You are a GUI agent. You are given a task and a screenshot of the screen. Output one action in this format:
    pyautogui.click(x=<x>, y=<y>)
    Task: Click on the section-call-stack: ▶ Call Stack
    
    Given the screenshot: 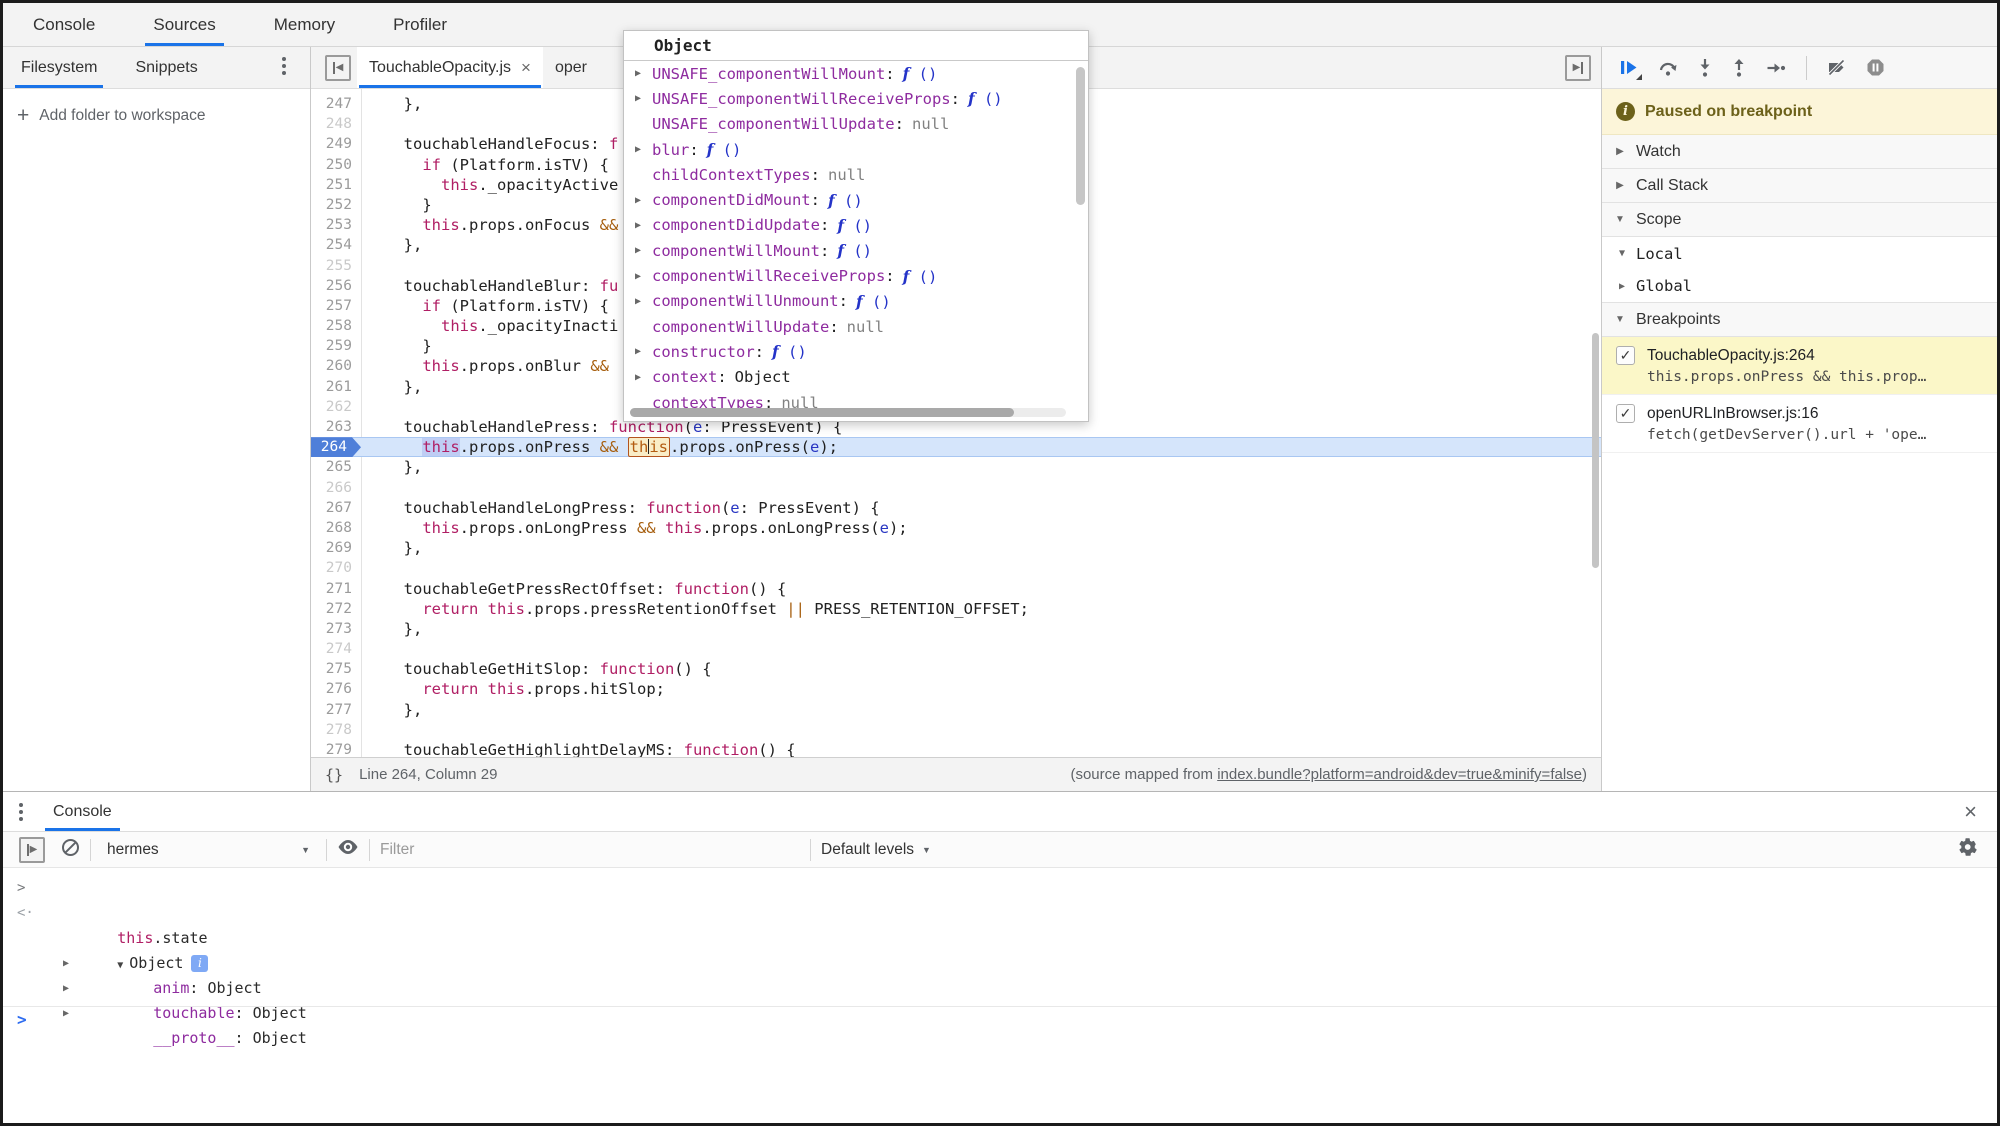 What is the action you would take?
    pyautogui.click(x=1799, y=186)
    